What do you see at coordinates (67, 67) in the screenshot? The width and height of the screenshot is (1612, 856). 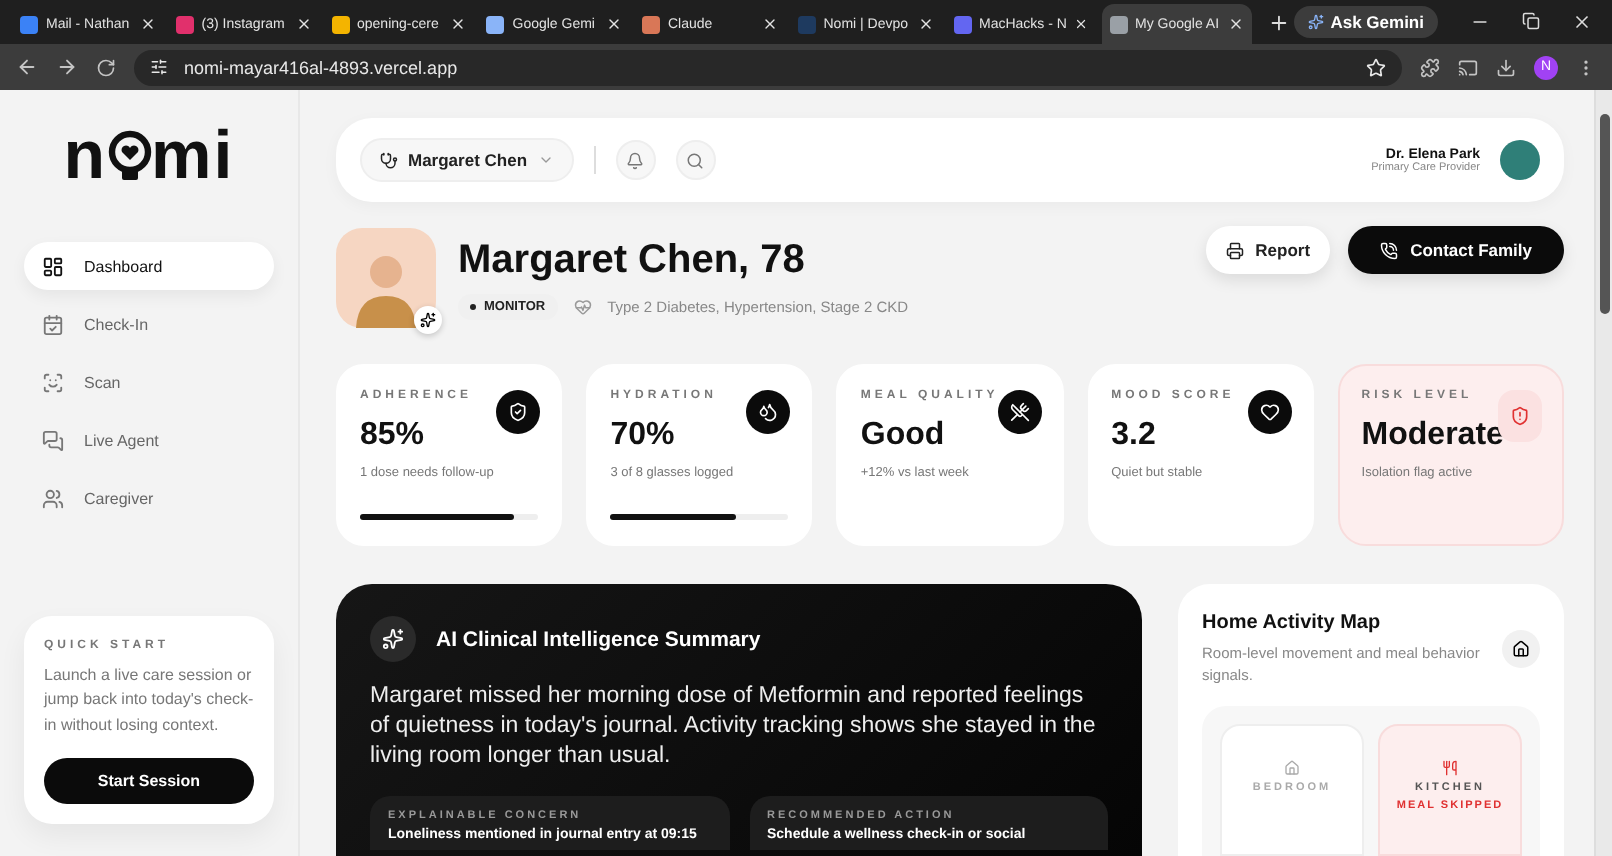 I see `forward-icon` at bounding box center [67, 67].